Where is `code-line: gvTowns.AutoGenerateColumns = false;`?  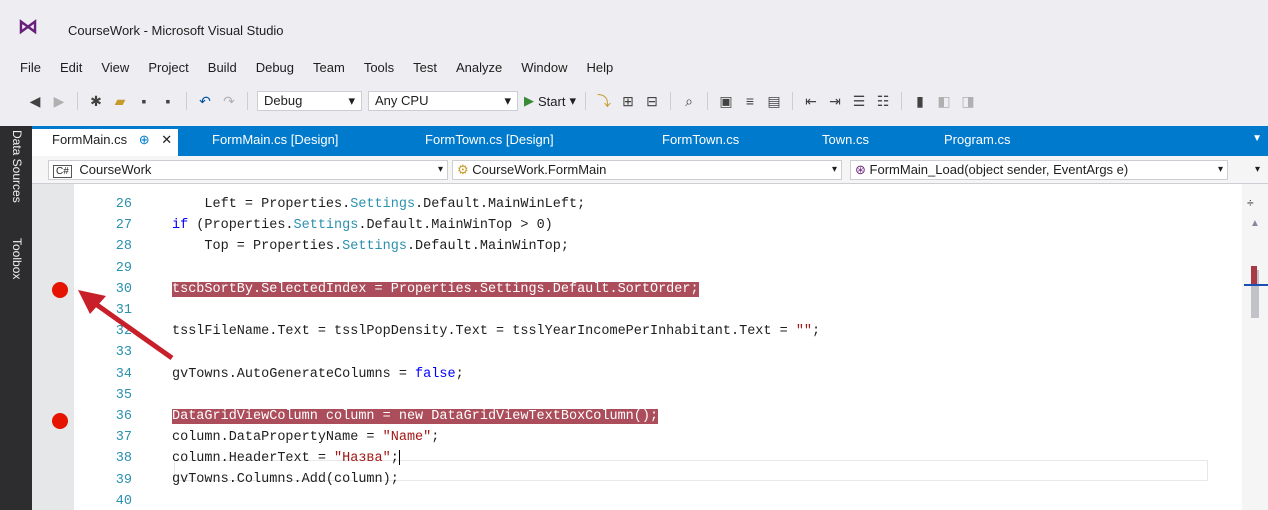 code-line: gvTowns.AutoGenerateColumns = false; is located at coordinates (496, 374).